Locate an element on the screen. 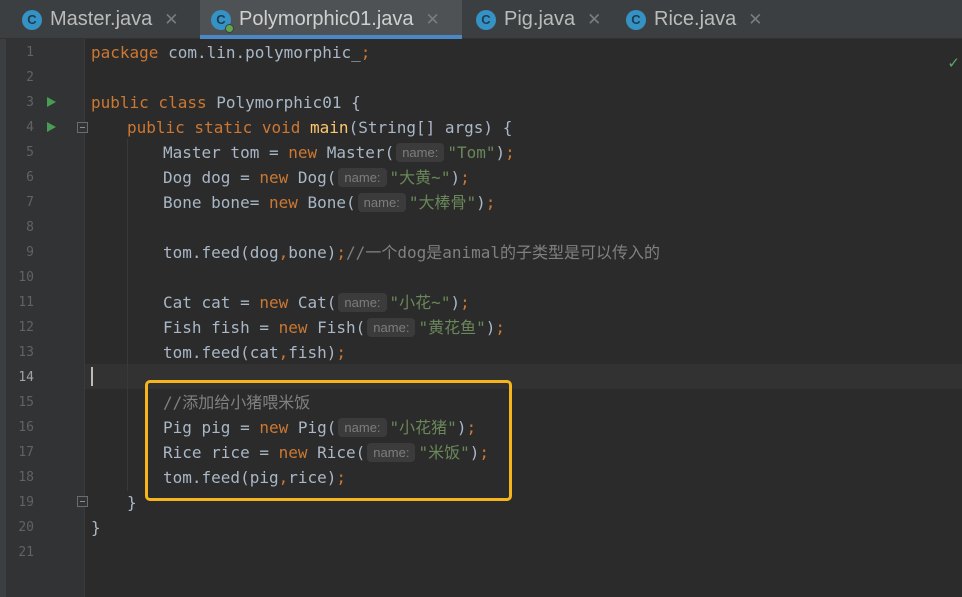 This screenshot has height=597, width=962. tab-label: Pig.java is located at coordinates (540, 19).